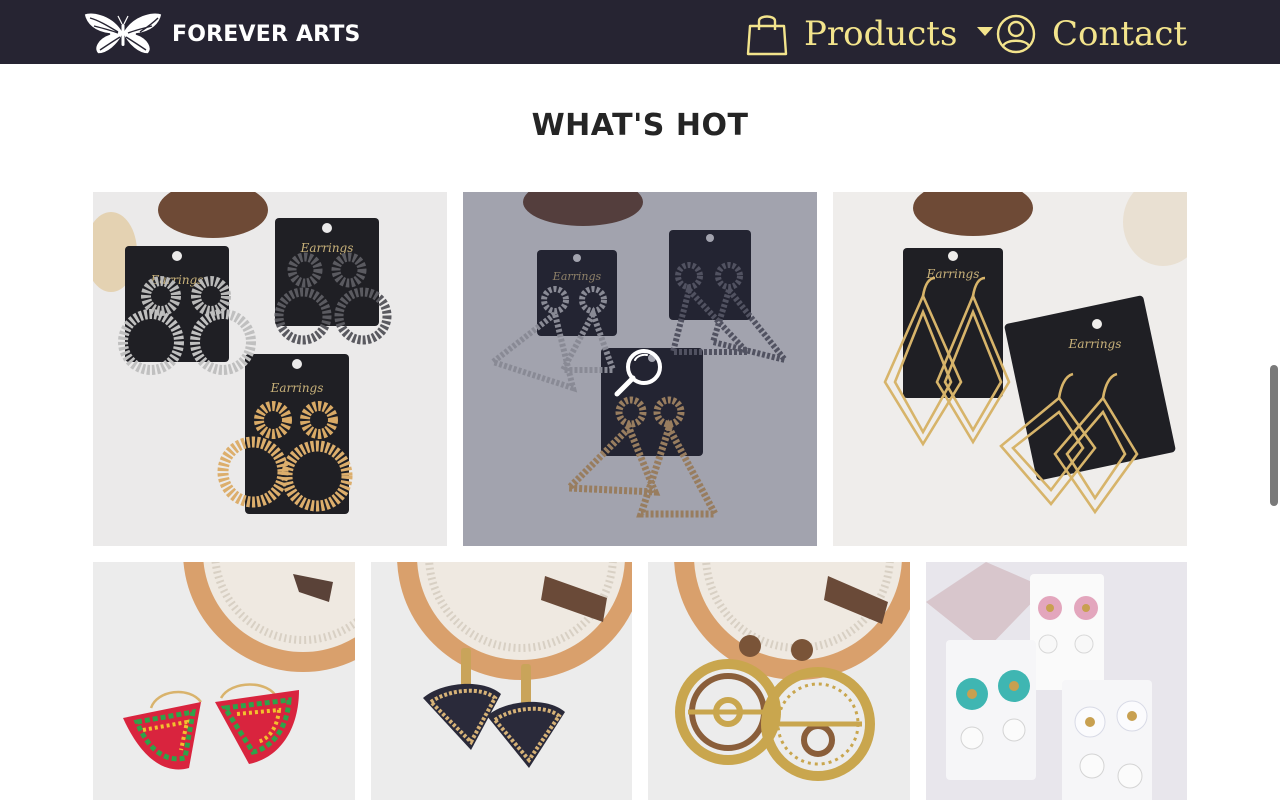 The image size is (1280, 800). I want to click on product-tile: Earrings, so click(640, 369).